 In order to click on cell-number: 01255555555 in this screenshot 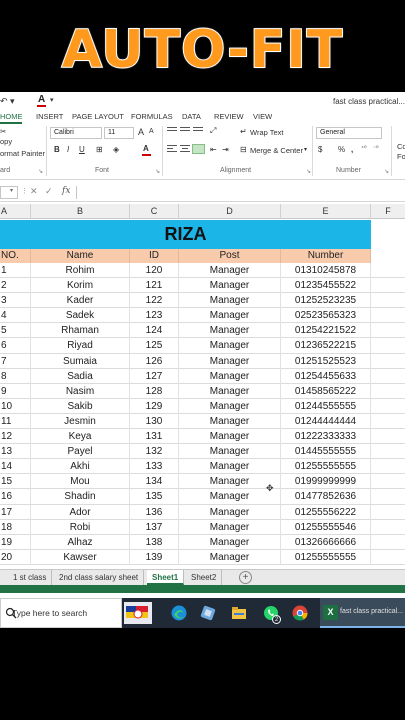, I will do `click(326, 467)`.